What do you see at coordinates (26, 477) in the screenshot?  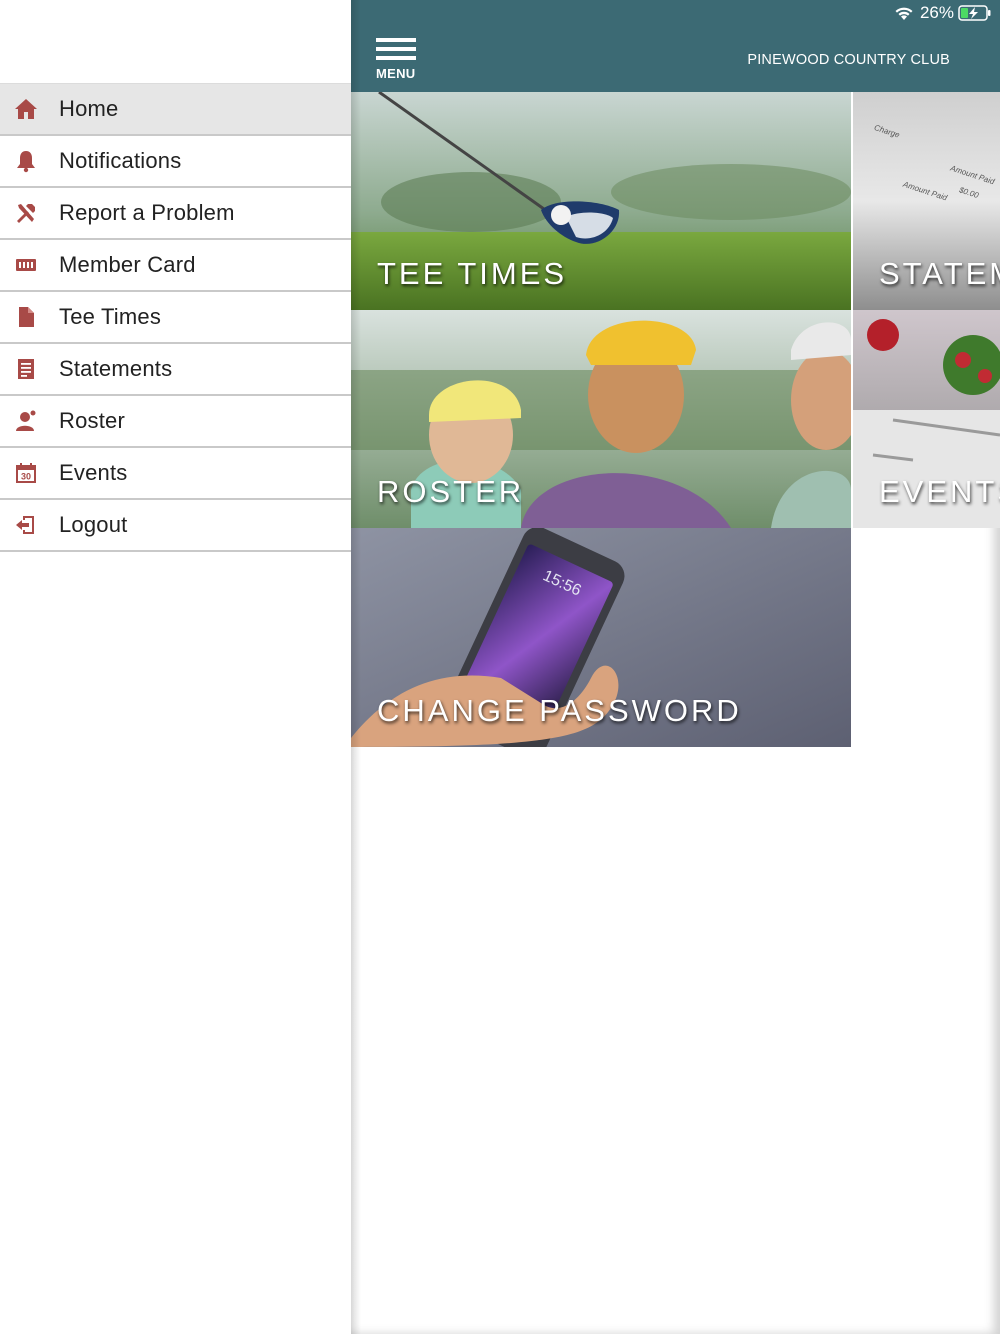 I see `svg-text: 30` at bounding box center [26, 477].